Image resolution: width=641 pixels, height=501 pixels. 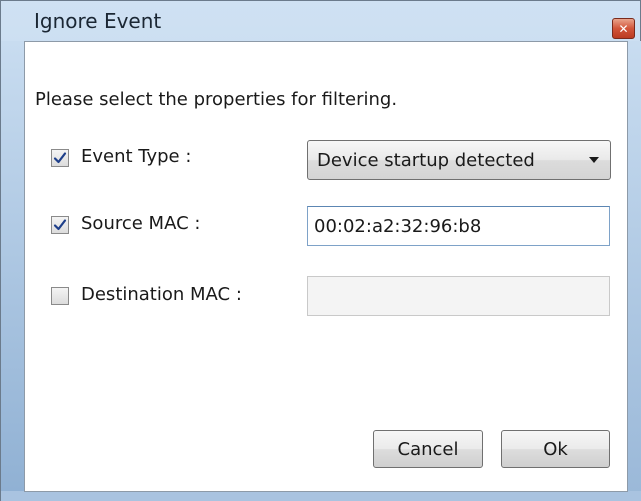 What do you see at coordinates (98, 21) in the screenshot?
I see `window-title: Ignore Event` at bounding box center [98, 21].